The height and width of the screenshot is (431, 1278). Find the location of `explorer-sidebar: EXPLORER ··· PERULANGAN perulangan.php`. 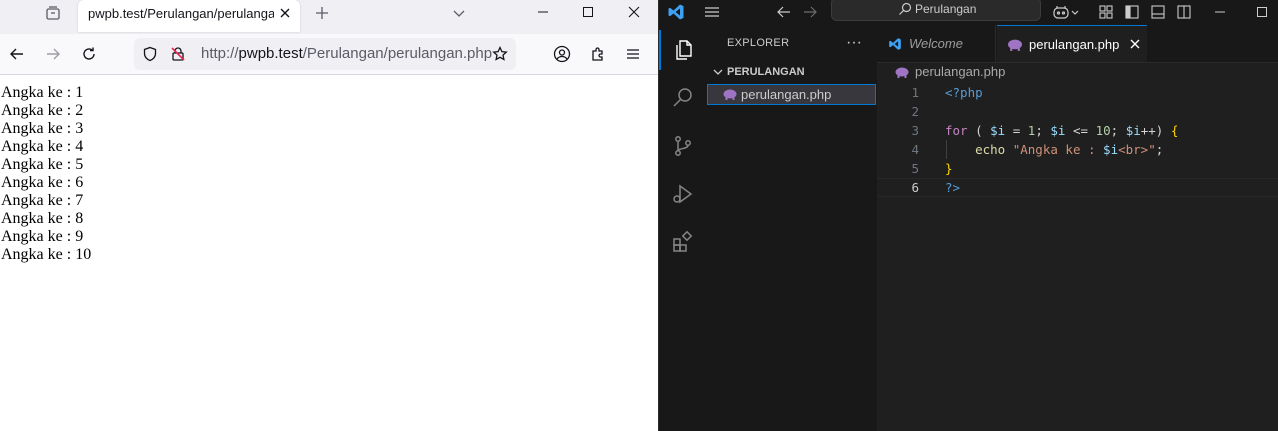

explorer-sidebar: EXPLORER ··· PERULANGAN perulangan.php is located at coordinates (792, 228).